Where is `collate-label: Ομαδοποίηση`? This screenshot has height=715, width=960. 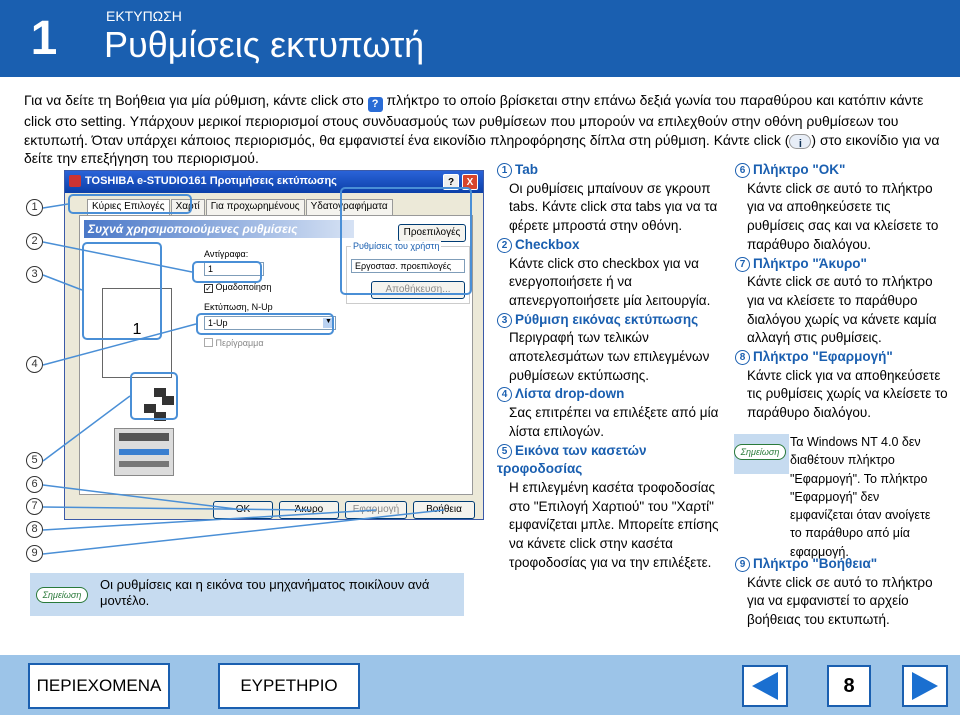 collate-label: Ομαδοποίηση is located at coordinates (243, 287).